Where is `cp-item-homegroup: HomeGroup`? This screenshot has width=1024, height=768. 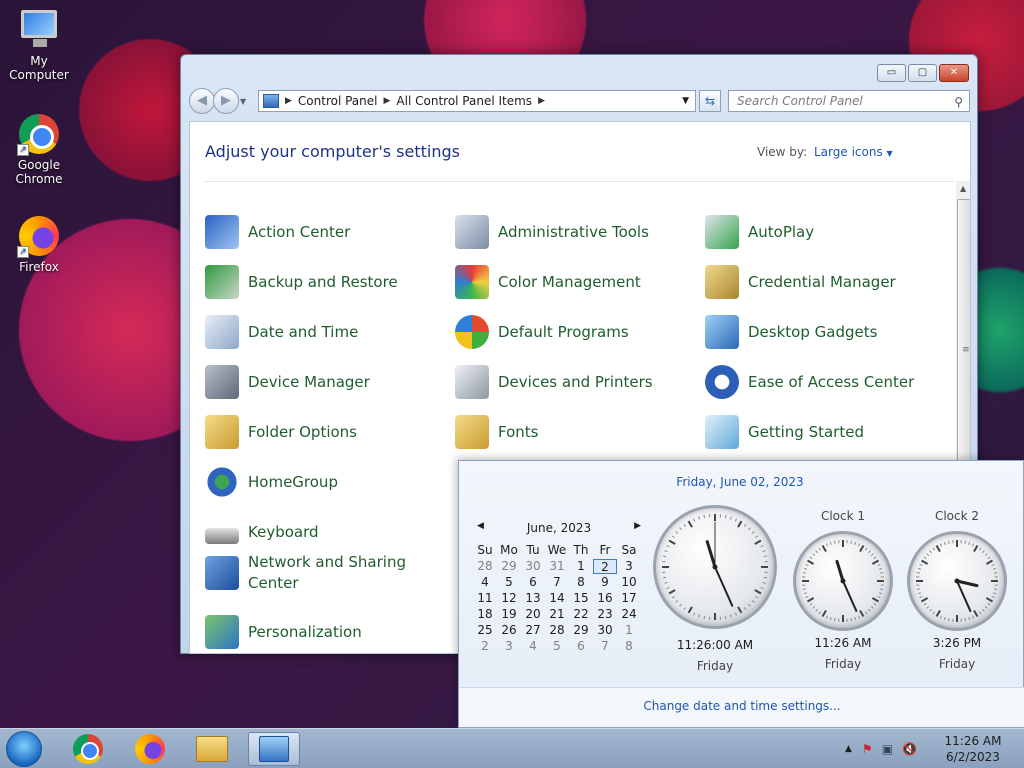 cp-item-homegroup: HomeGroup is located at coordinates (271, 482).